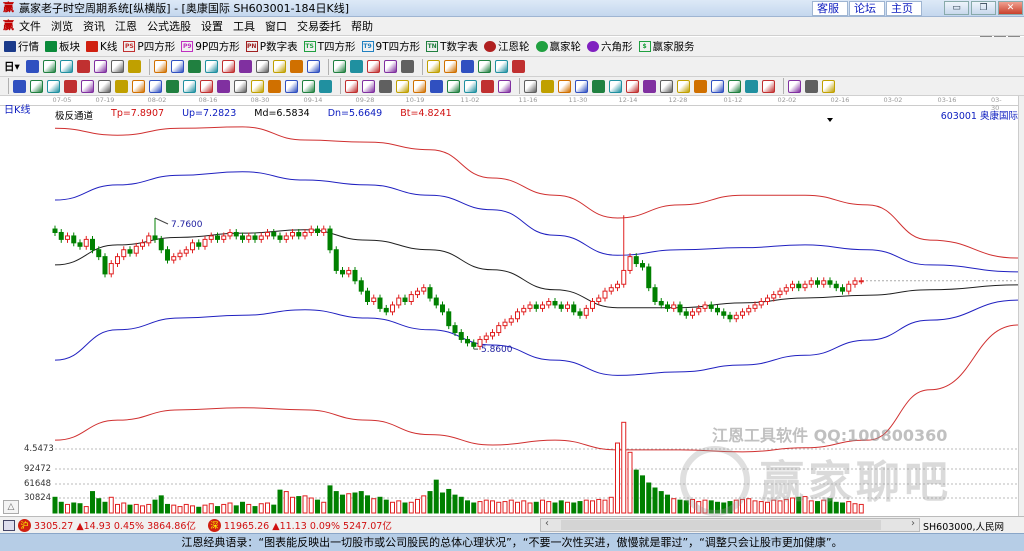 Image resolution: width=1024 pixels, height=551 pixels. I want to click on scroll-left-icon: ‹, so click(547, 523).